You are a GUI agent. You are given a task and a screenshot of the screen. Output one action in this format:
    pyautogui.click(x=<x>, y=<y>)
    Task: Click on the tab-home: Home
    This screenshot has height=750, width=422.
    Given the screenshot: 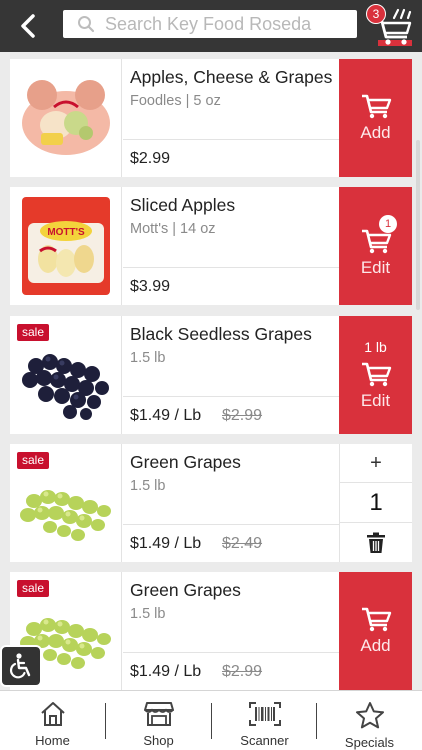 What is the action you would take?
    pyautogui.click(x=52, y=720)
    